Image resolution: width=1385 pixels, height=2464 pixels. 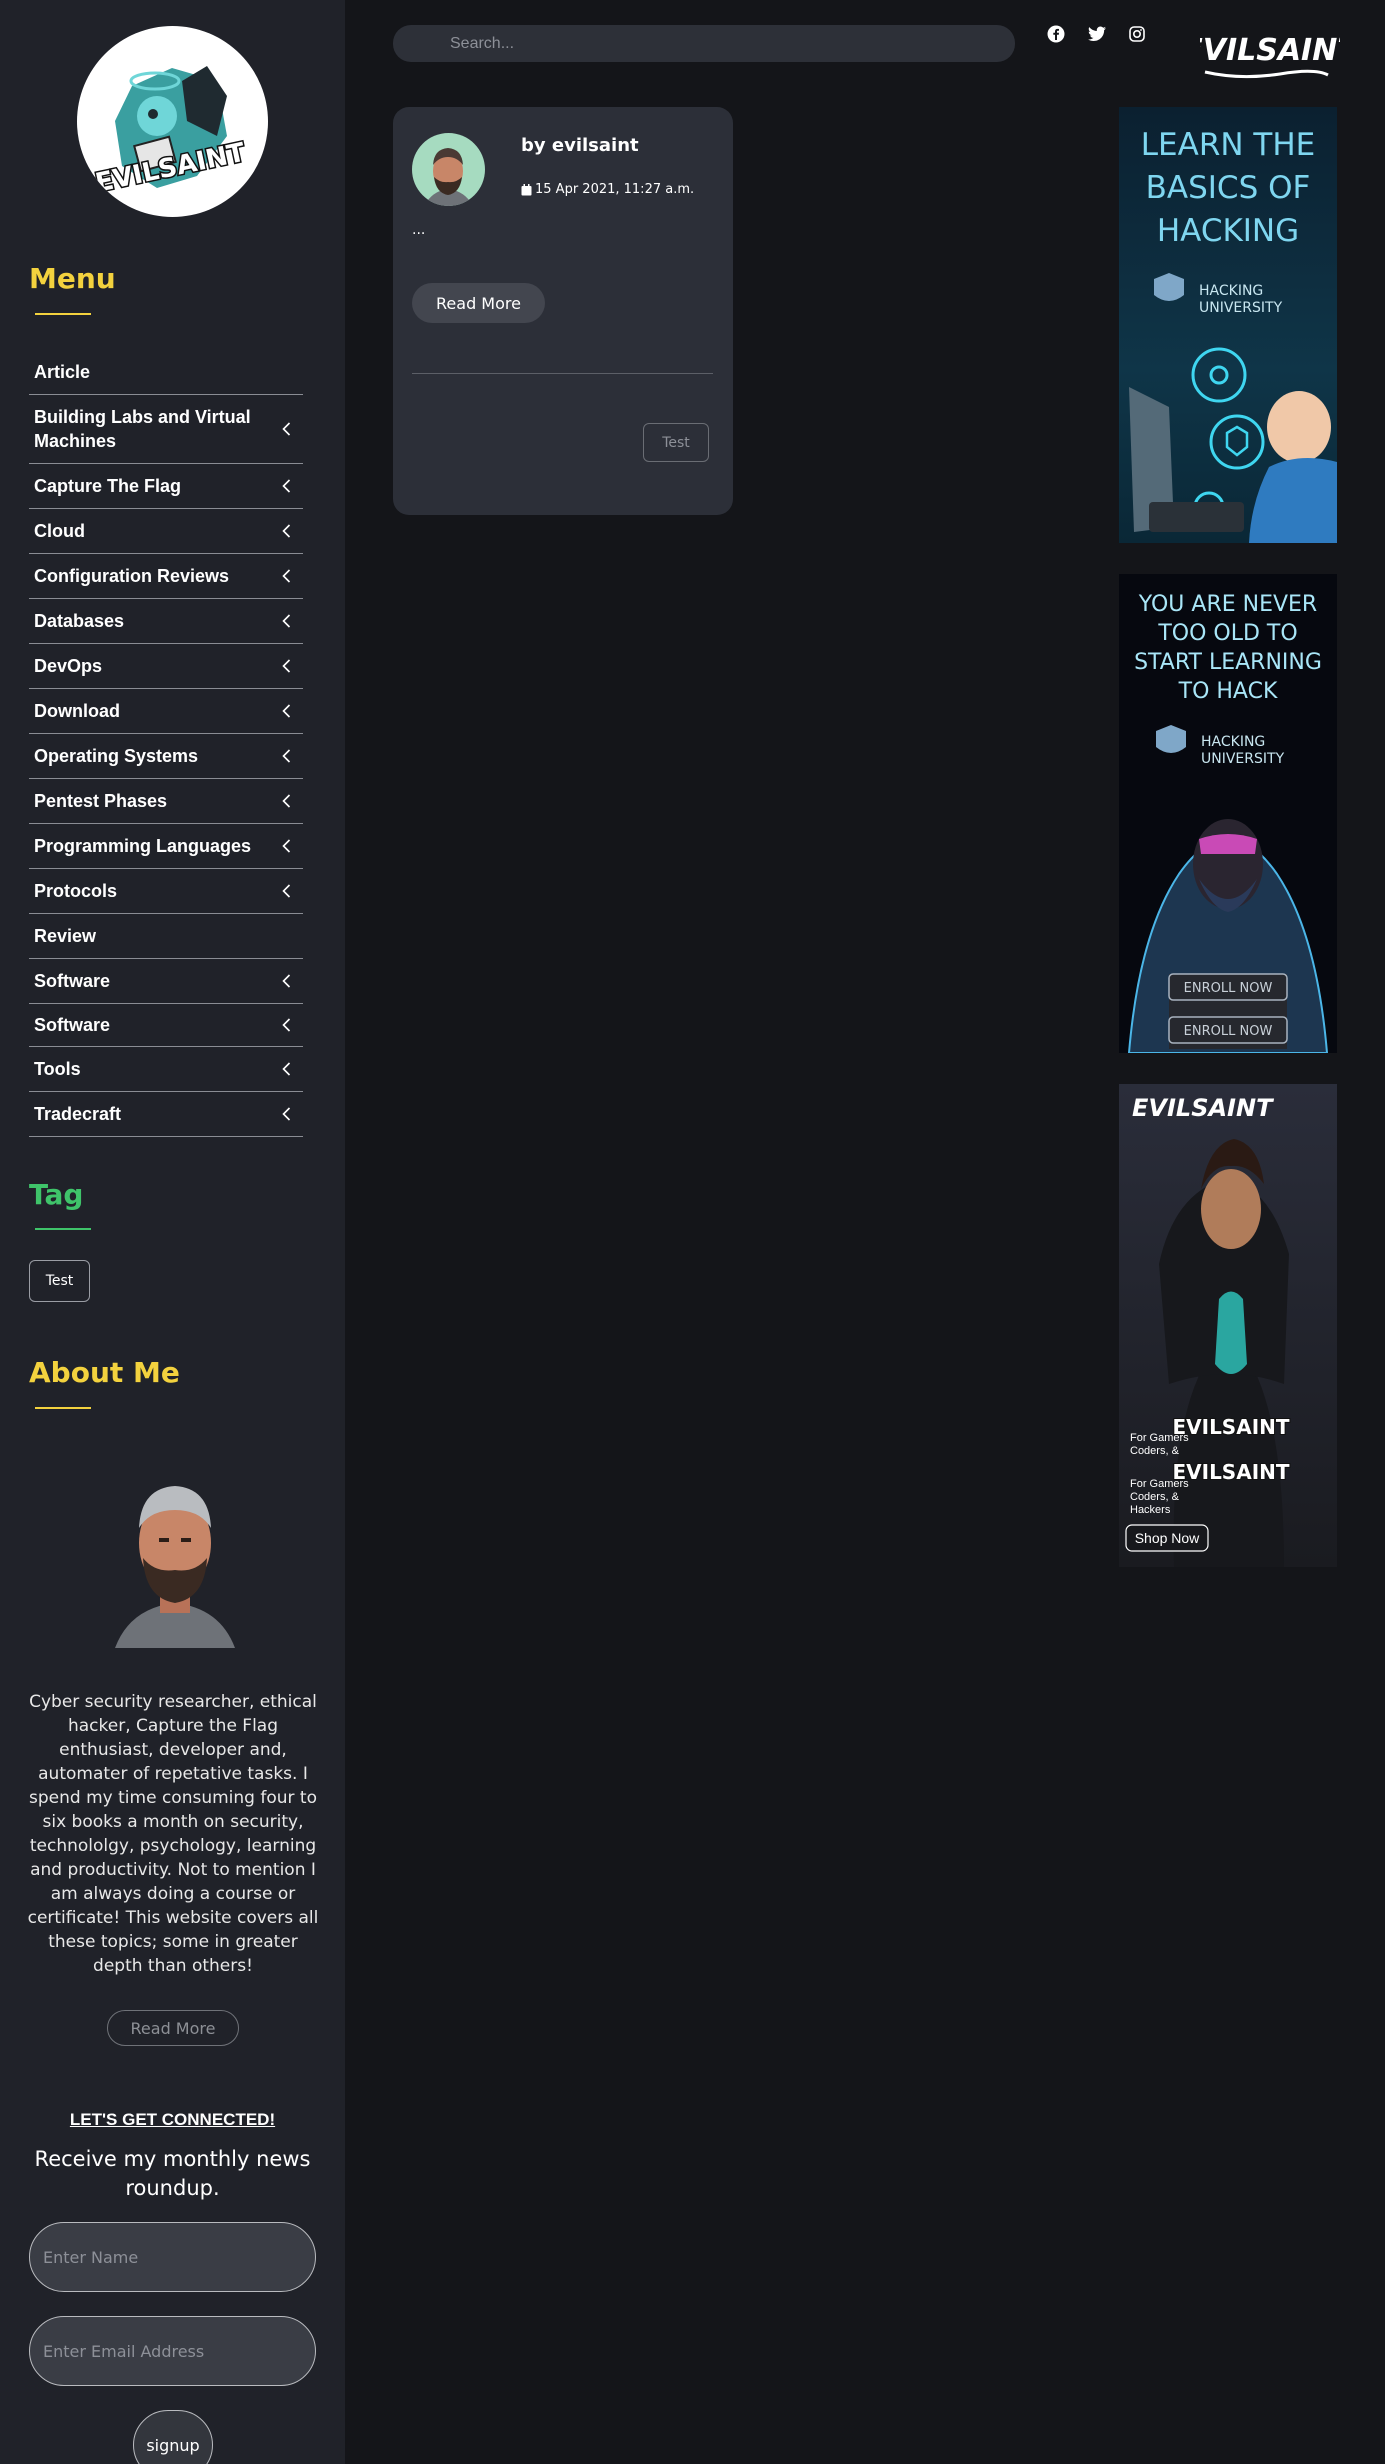 I want to click on menu-item-label: Download, so click(x=77, y=711).